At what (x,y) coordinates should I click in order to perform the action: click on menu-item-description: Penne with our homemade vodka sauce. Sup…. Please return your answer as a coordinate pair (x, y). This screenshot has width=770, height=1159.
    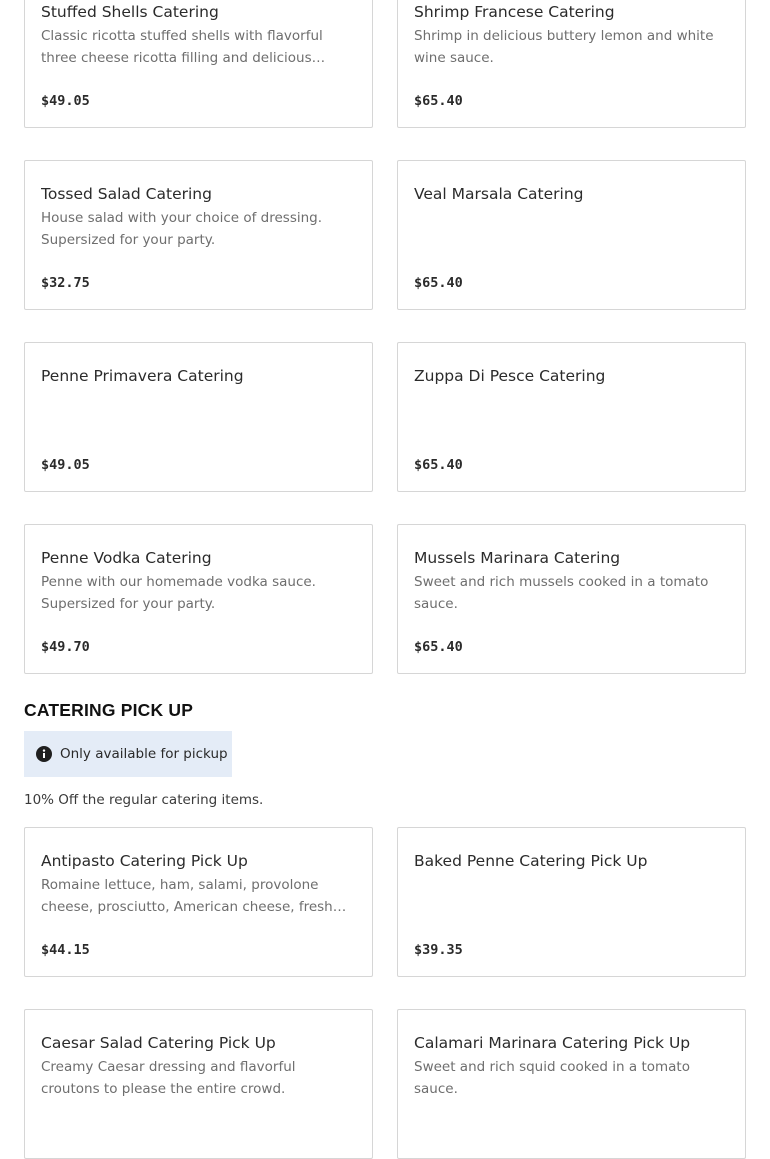
    Looking at the image, I should click on (178, 593).